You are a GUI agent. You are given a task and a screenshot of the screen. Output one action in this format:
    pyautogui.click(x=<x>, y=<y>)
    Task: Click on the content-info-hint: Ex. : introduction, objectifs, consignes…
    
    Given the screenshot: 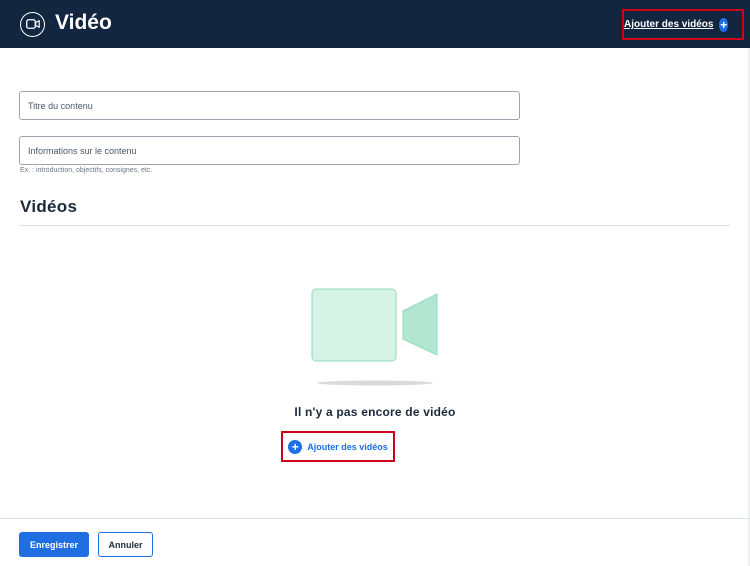 What is the action you would take?
    pyautogui.click(x=86, y=170)
    